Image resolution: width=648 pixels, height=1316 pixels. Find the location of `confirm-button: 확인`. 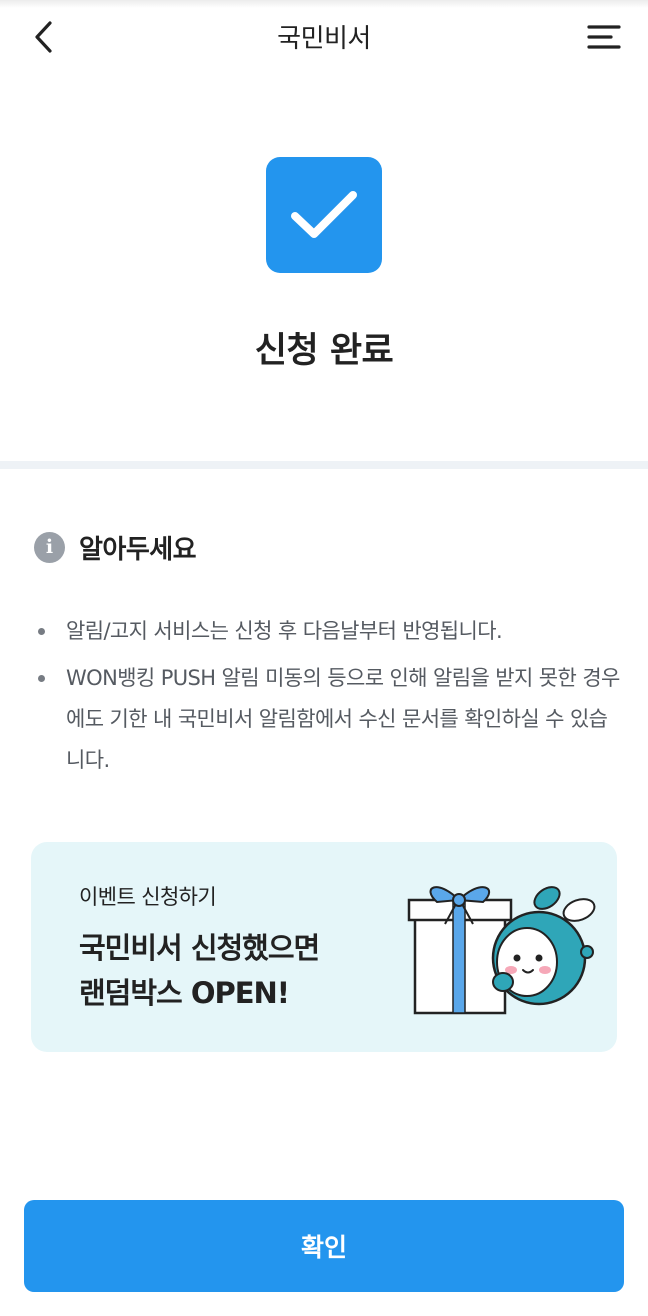

confirm-button: 확인 is located at coordinates (324, 1246).